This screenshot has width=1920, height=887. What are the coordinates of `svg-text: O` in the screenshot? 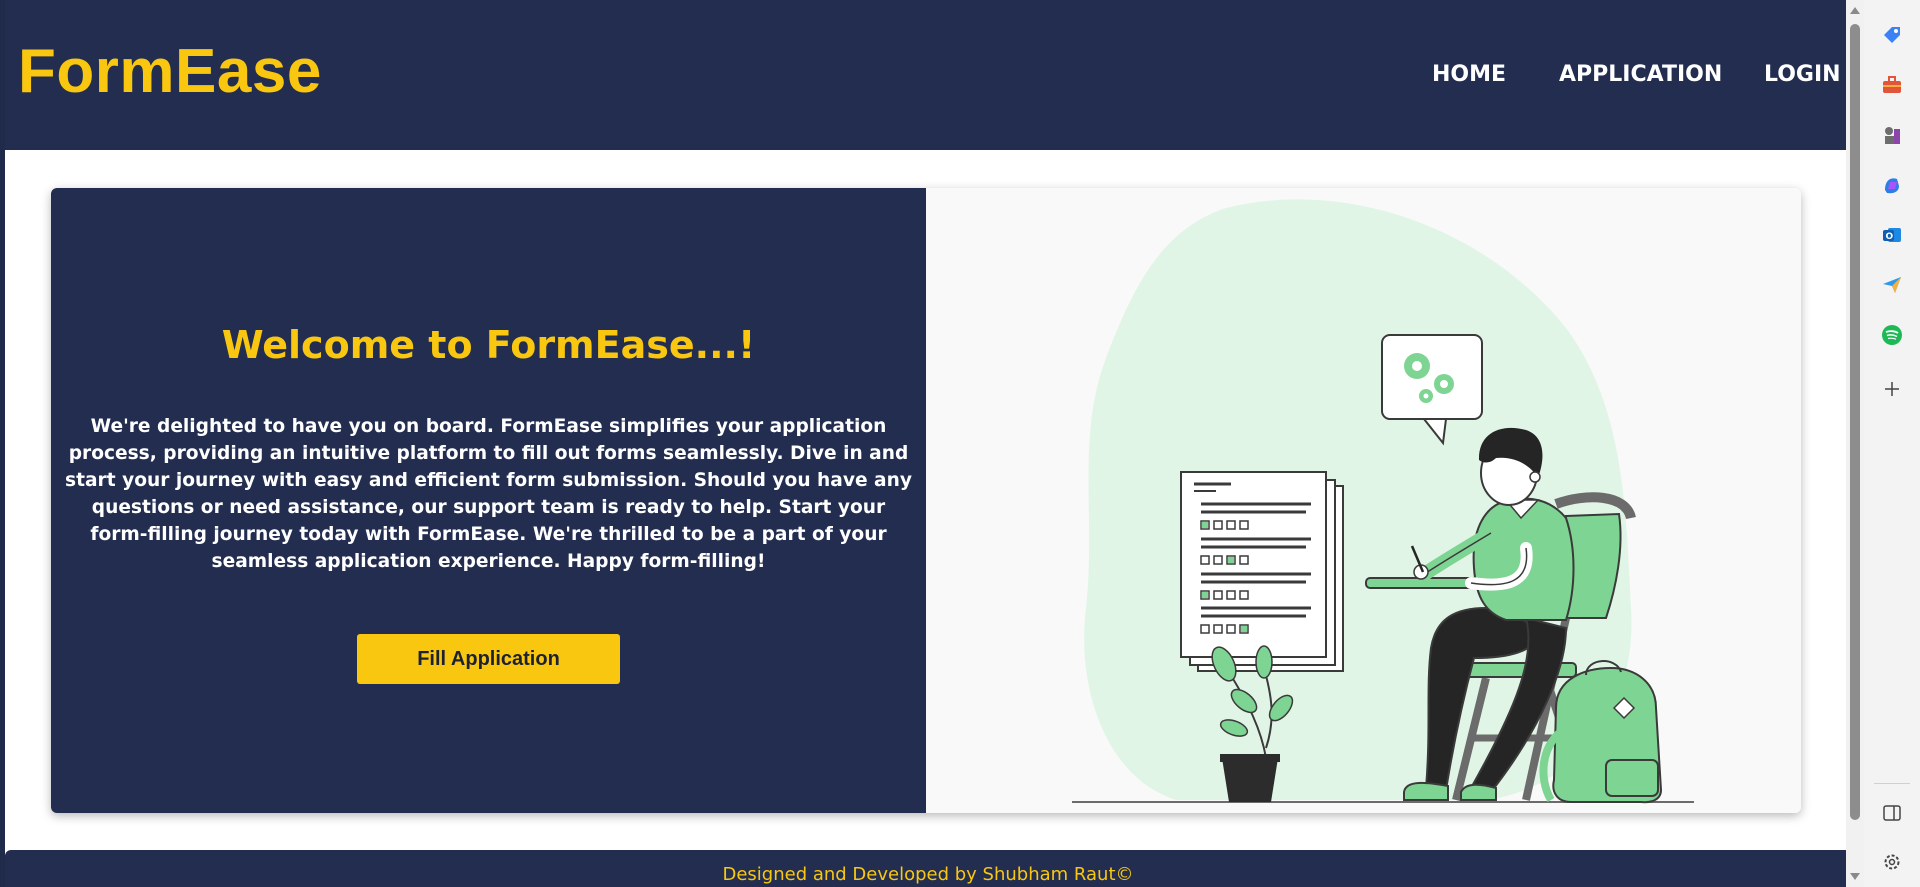 It's located at (1890, 237).